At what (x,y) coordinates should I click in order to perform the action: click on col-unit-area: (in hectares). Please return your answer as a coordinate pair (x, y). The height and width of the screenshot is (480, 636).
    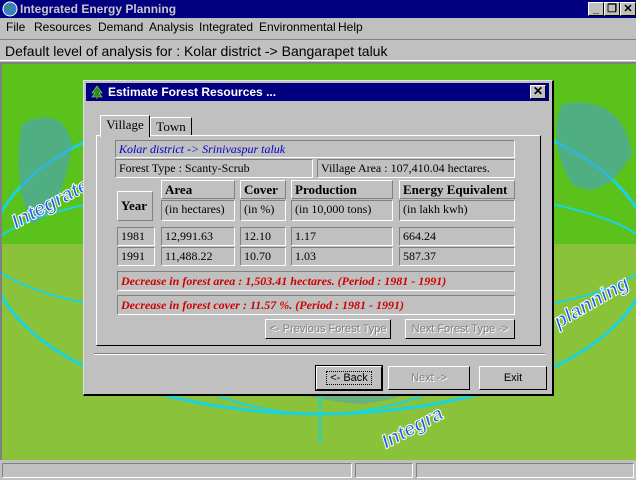
    Looking at the image, I should click on (198, 210).